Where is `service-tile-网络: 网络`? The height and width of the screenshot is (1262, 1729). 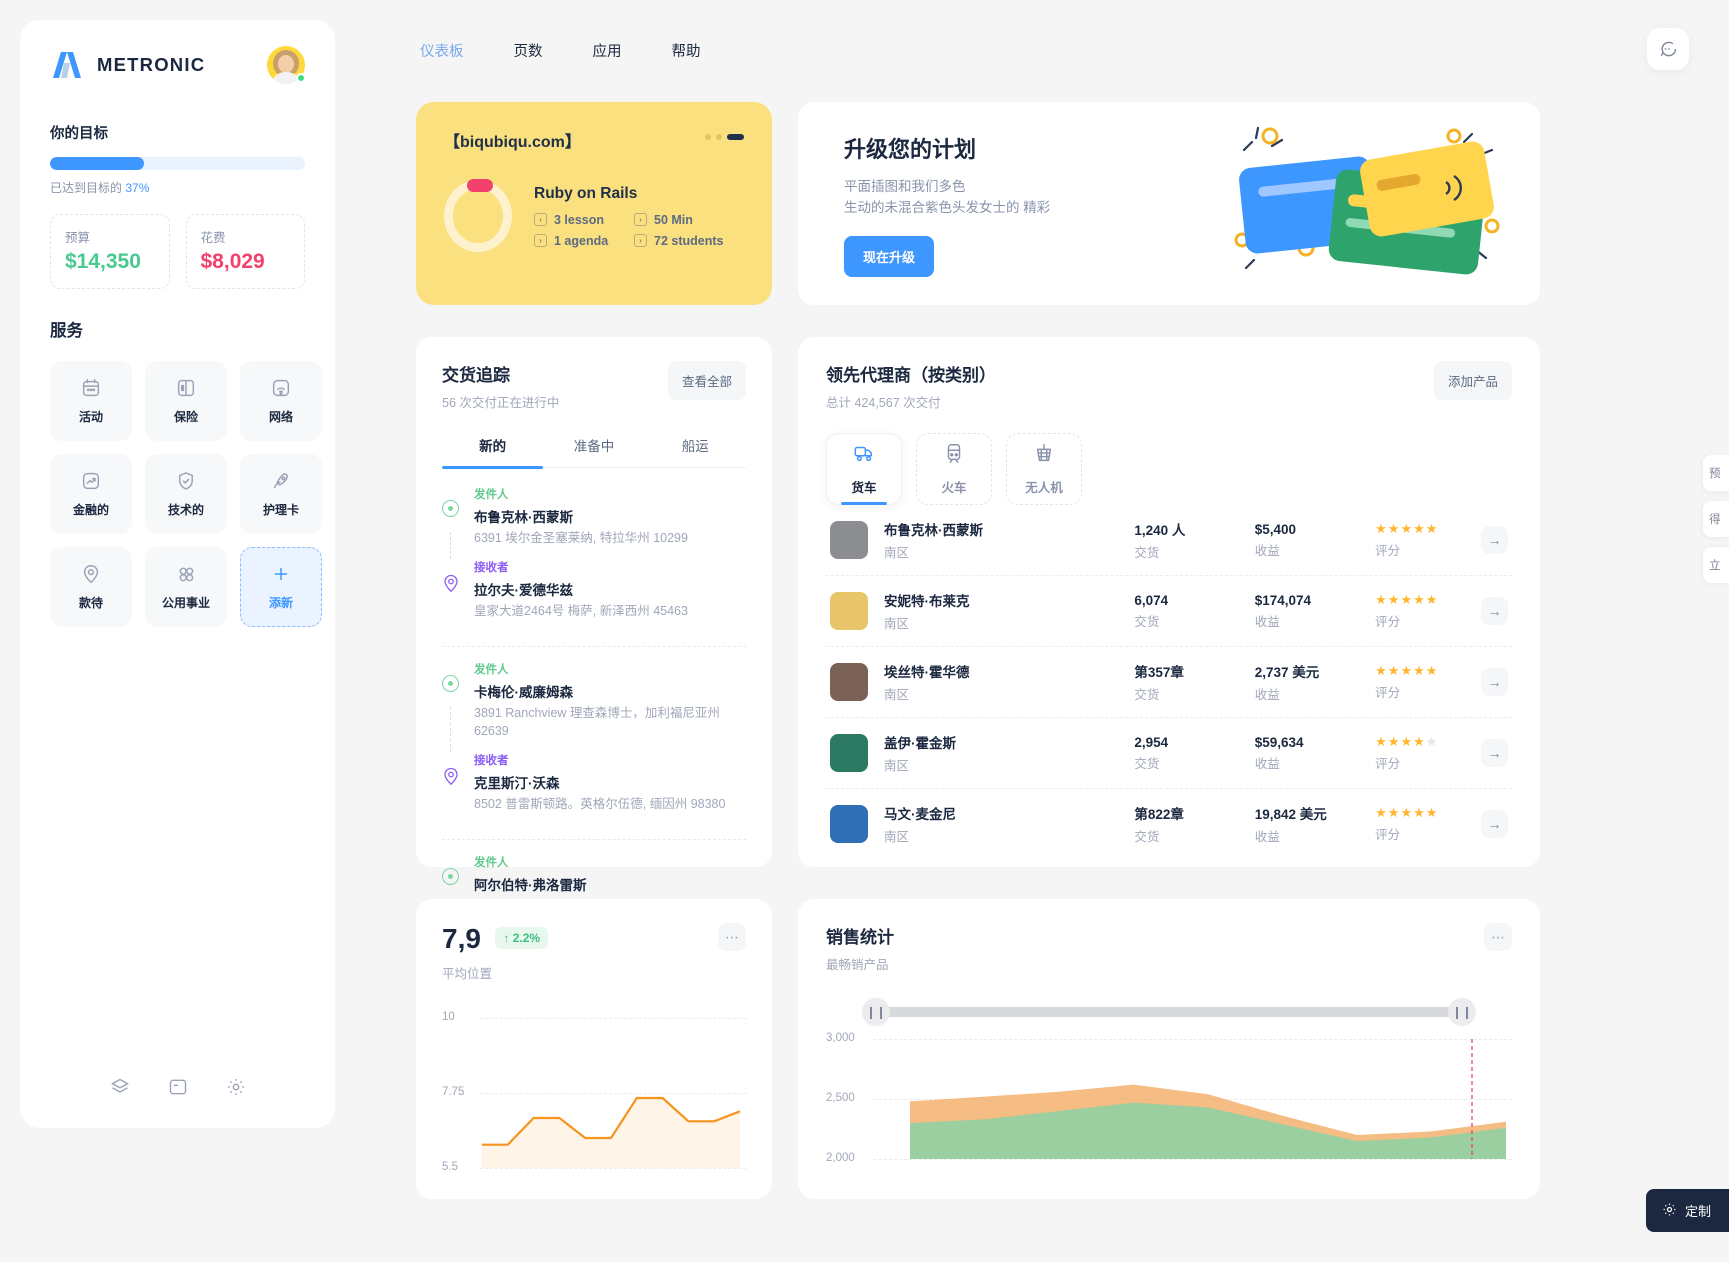 service-tile-网络: 网络 is located at coordinates (281, 401).